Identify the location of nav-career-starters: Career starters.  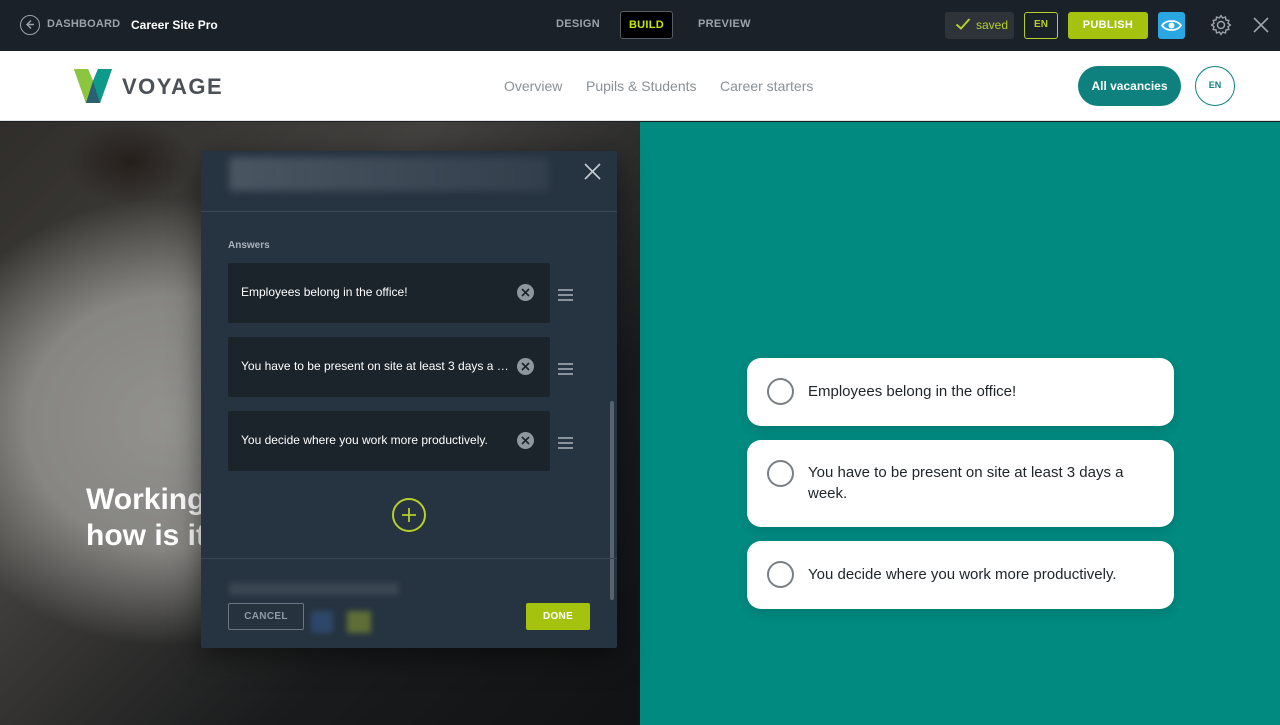
(766, 86).